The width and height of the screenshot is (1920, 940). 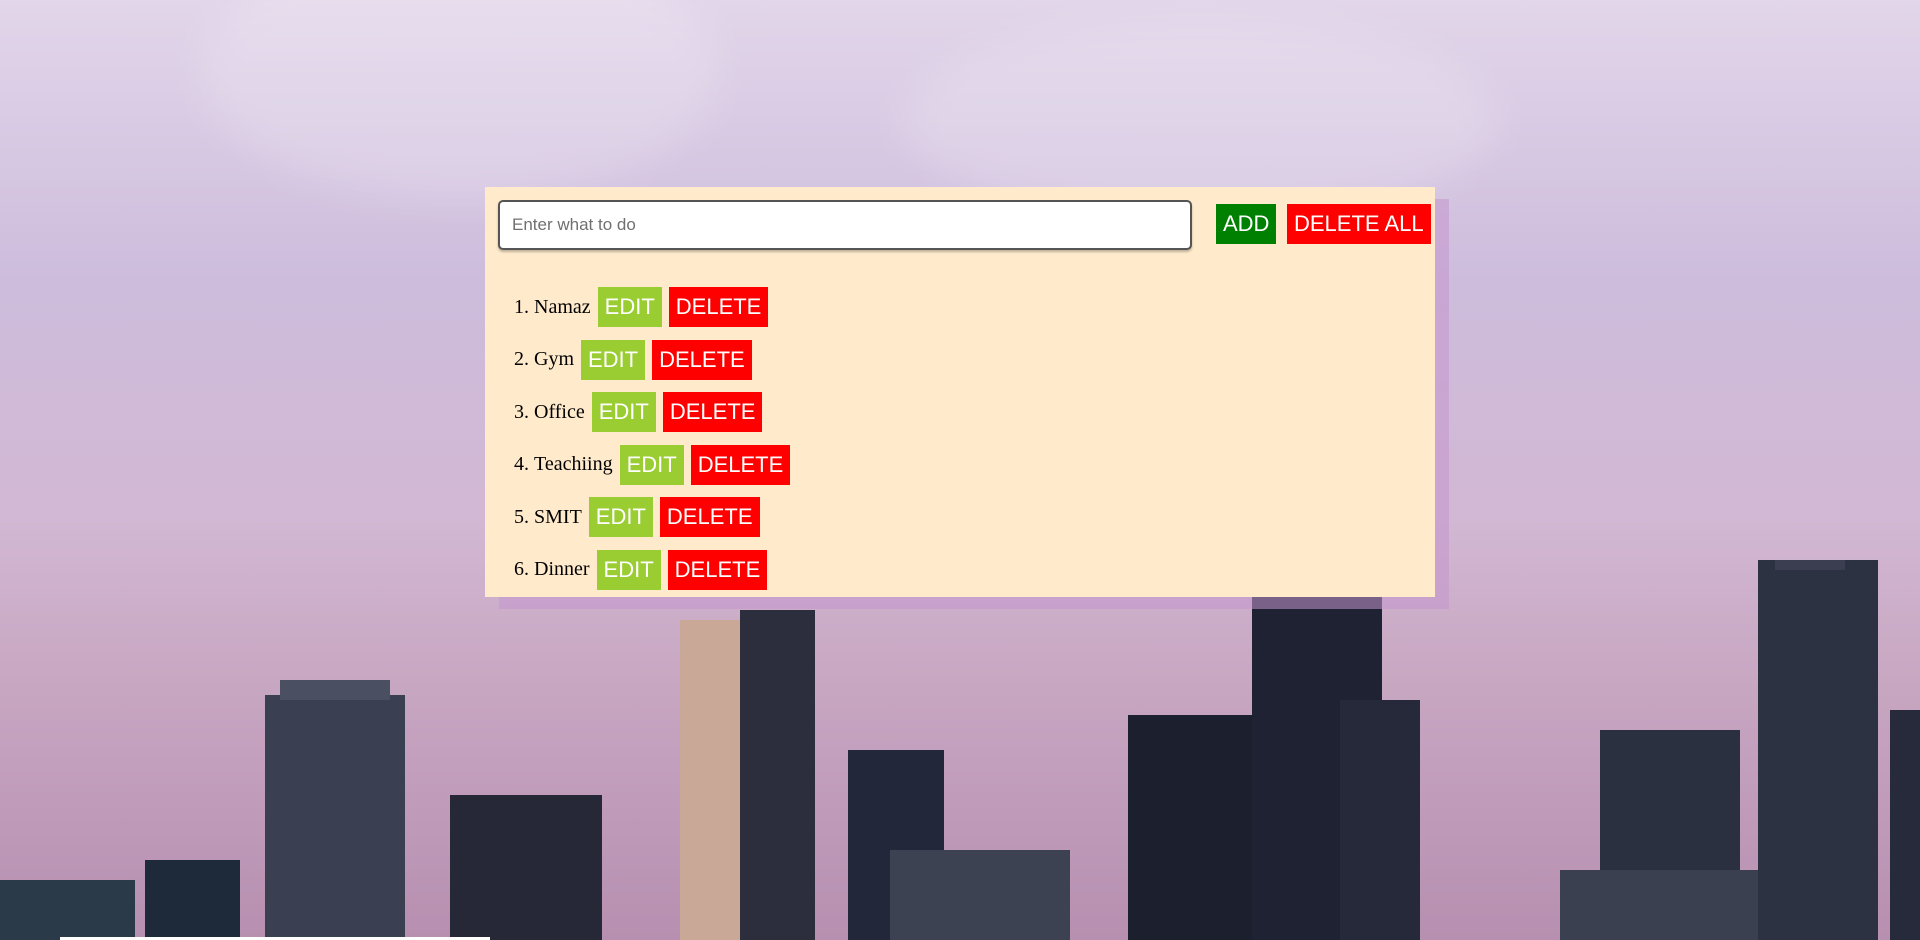 What do you see at coordinates (521, 464) in the screenshot?
I see `todo-number: 4.` at bounding box center [521, 464].